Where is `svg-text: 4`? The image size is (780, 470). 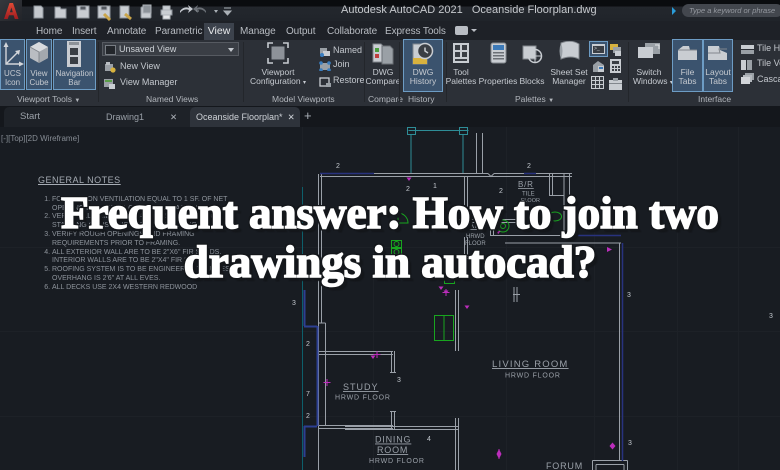
svg-text: 4 is located at coordinates (429, 439).